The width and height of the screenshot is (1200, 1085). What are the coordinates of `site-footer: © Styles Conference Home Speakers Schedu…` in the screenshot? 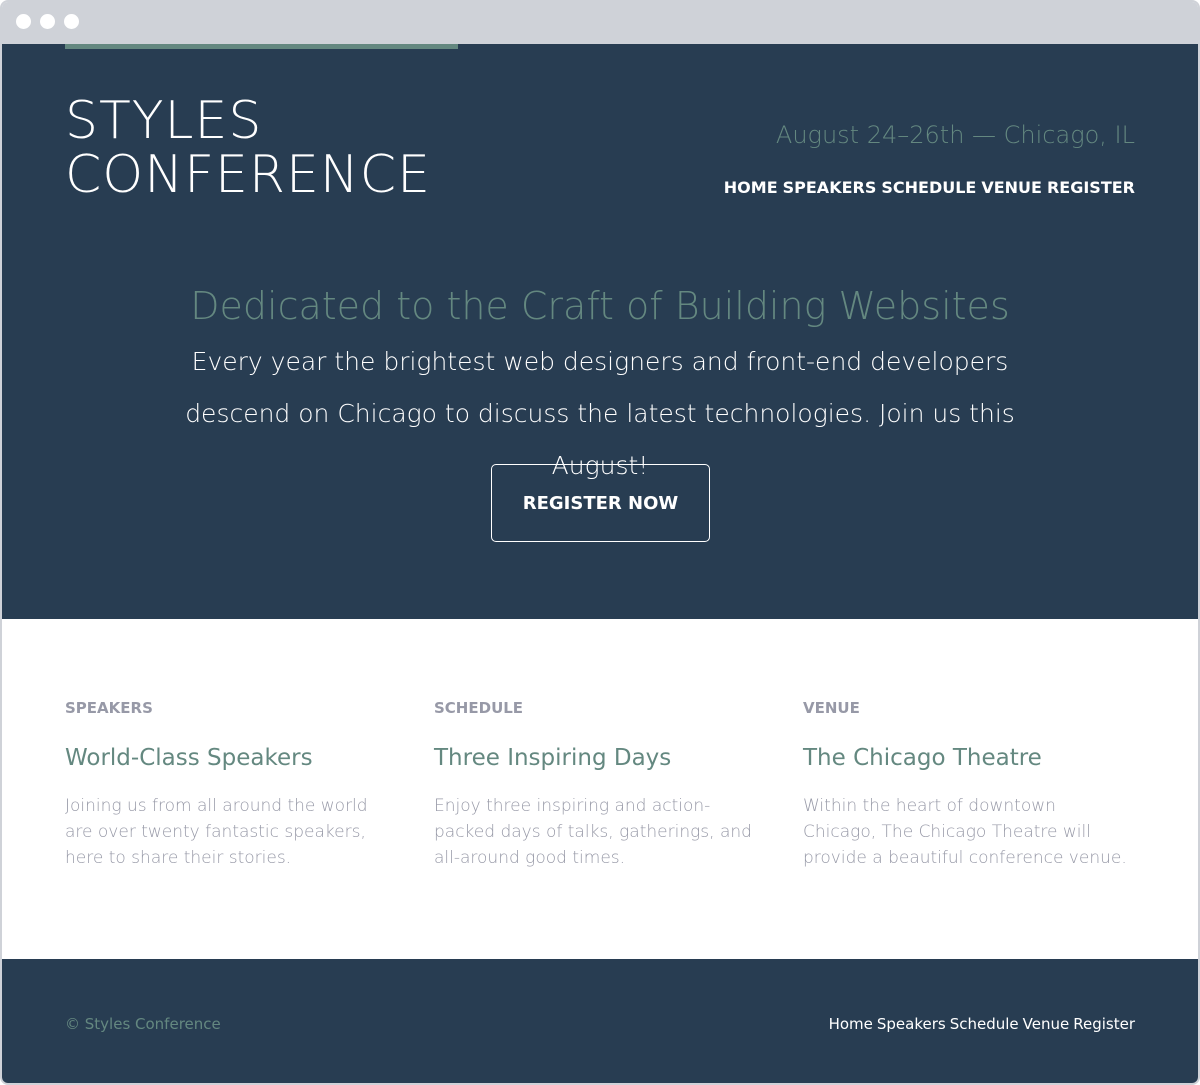 It's located at (600, 1021).